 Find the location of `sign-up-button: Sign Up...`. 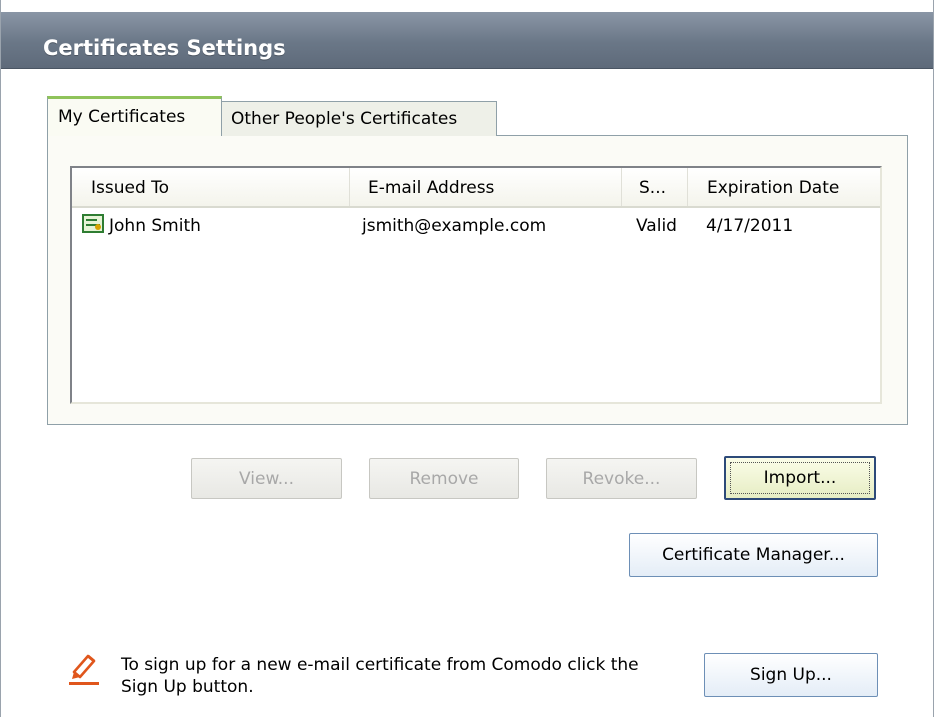

sign-up-button: Sign Up... is located at coordinates (791, 675).